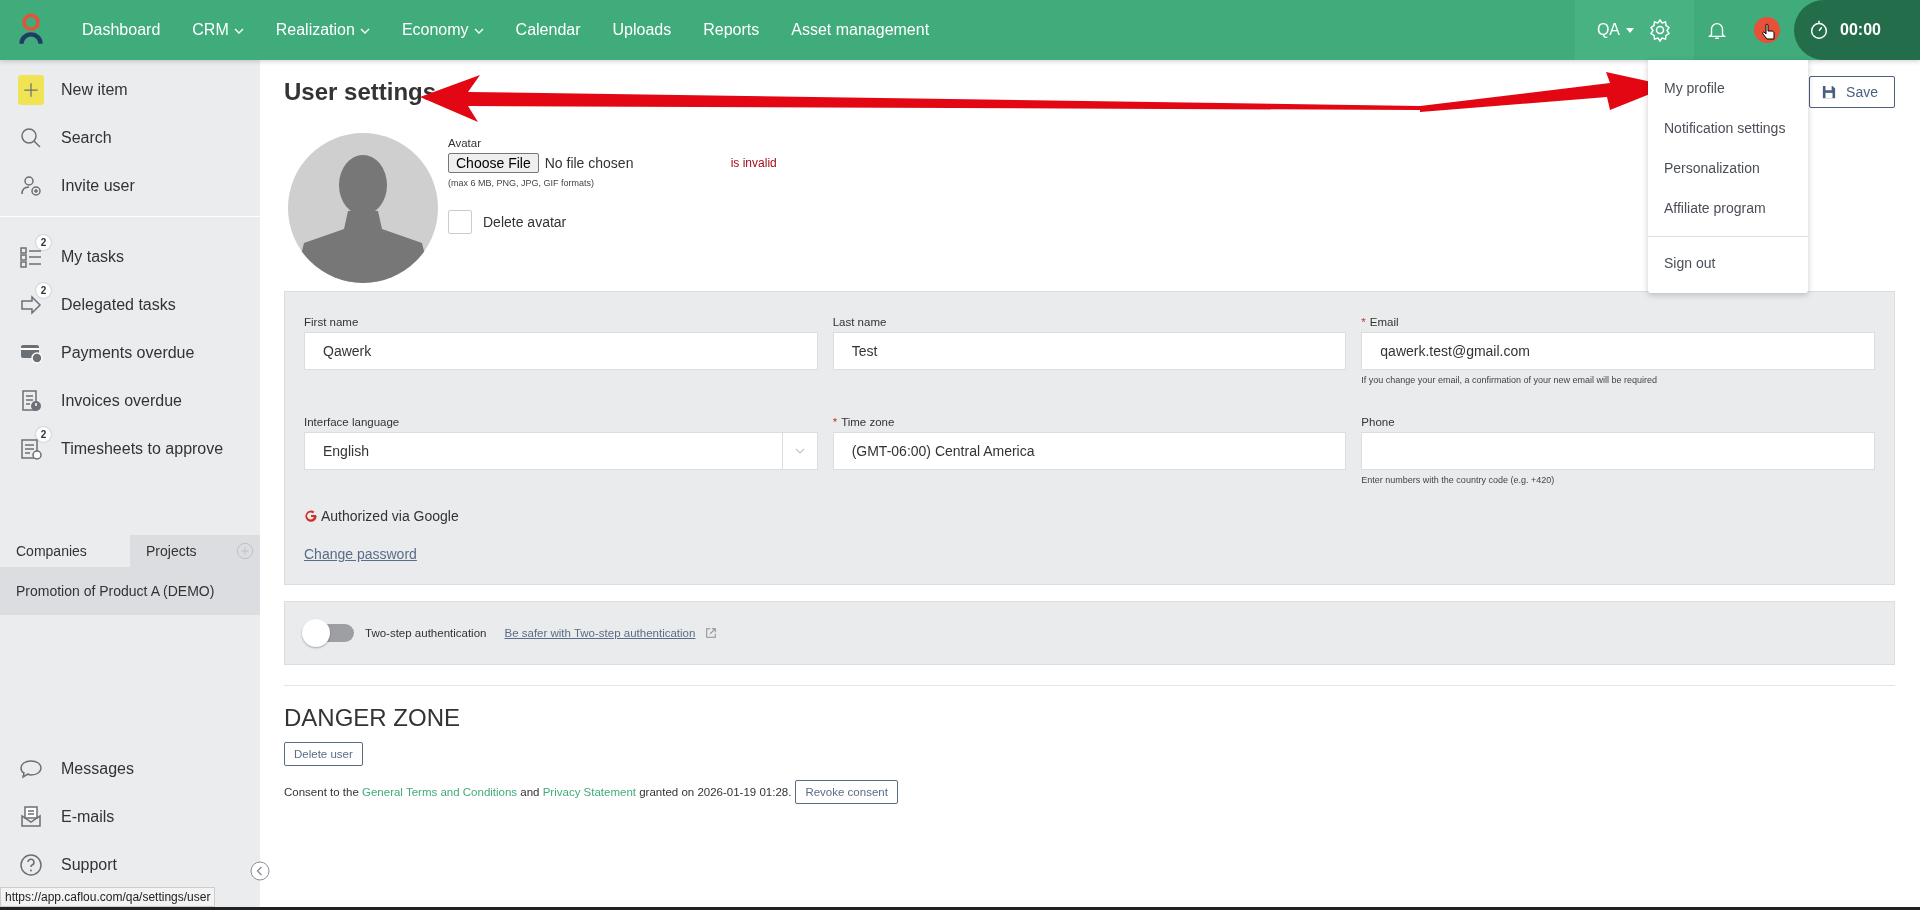 The image size is (1920, 910). I want to click on field-label: Last name, so click(859, 322).